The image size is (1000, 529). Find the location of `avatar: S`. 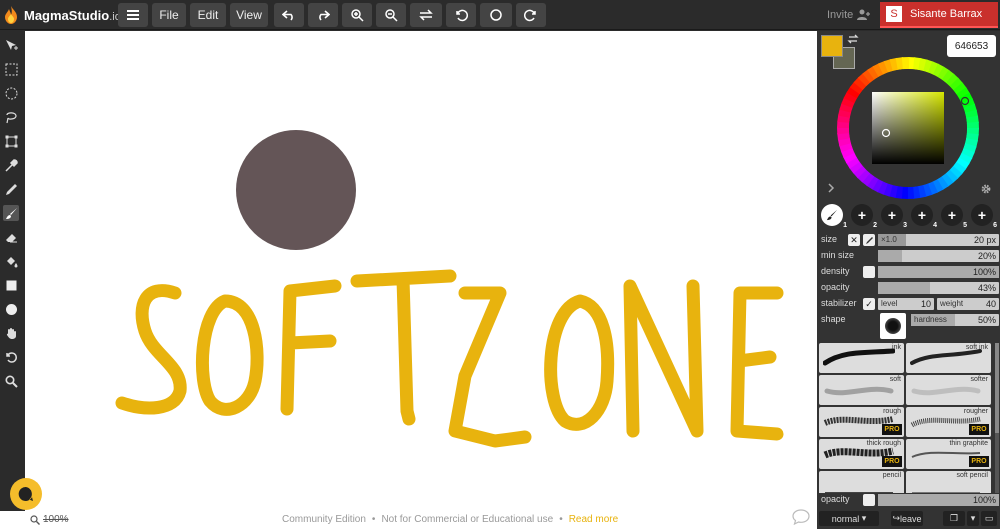

avatar: S is located at coordinates (894, 14).